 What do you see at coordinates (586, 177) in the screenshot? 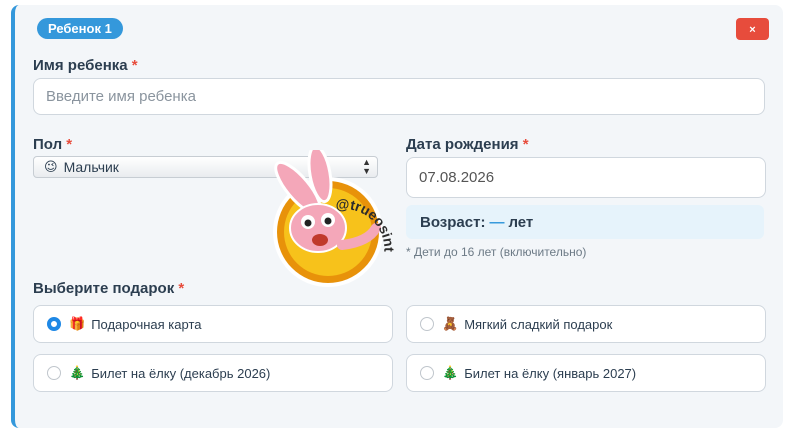
I see `birthdate-input: 07.08.2026` at bounding box center [586, 177].